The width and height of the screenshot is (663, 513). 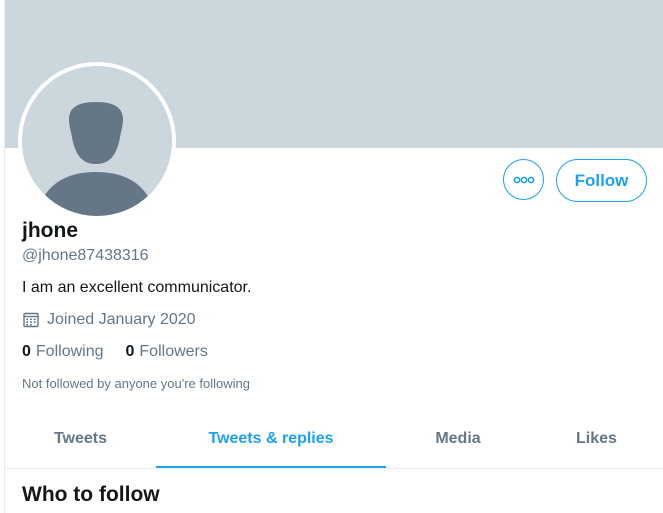 I want to click on following-count: 0, so click(x=26, y=351).